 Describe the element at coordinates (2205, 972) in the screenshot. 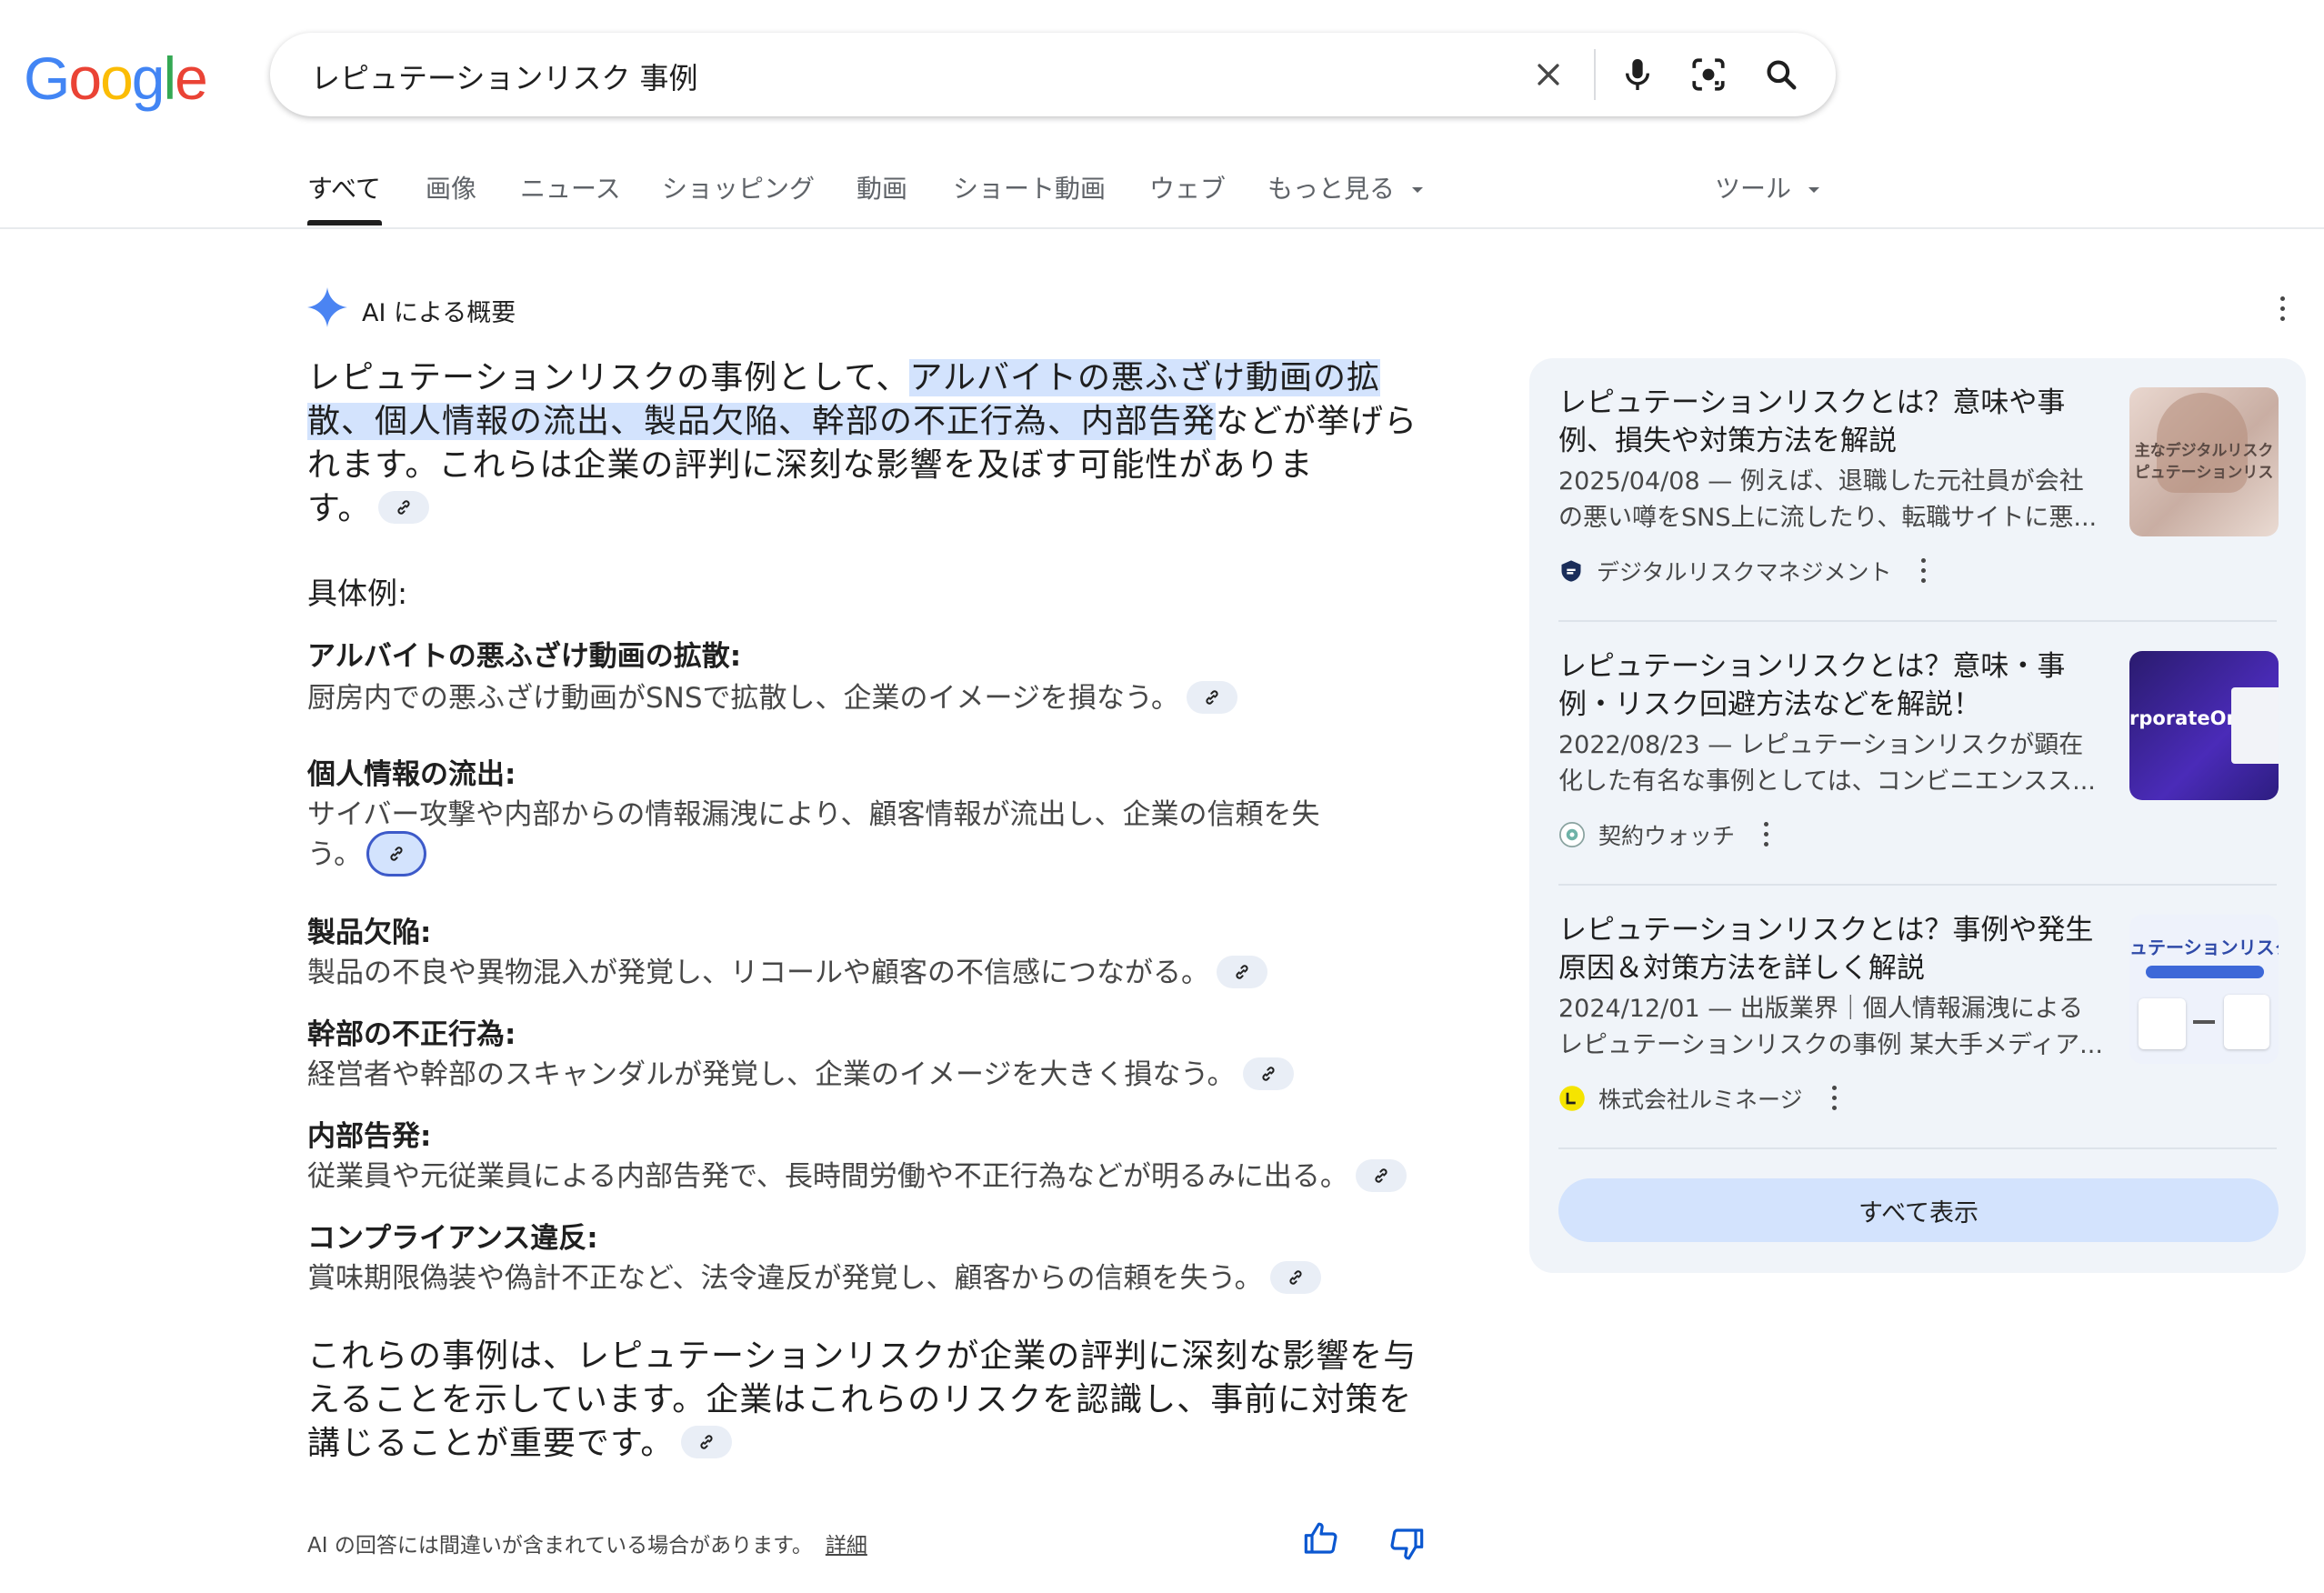

I see `thumb-banner` at that location.